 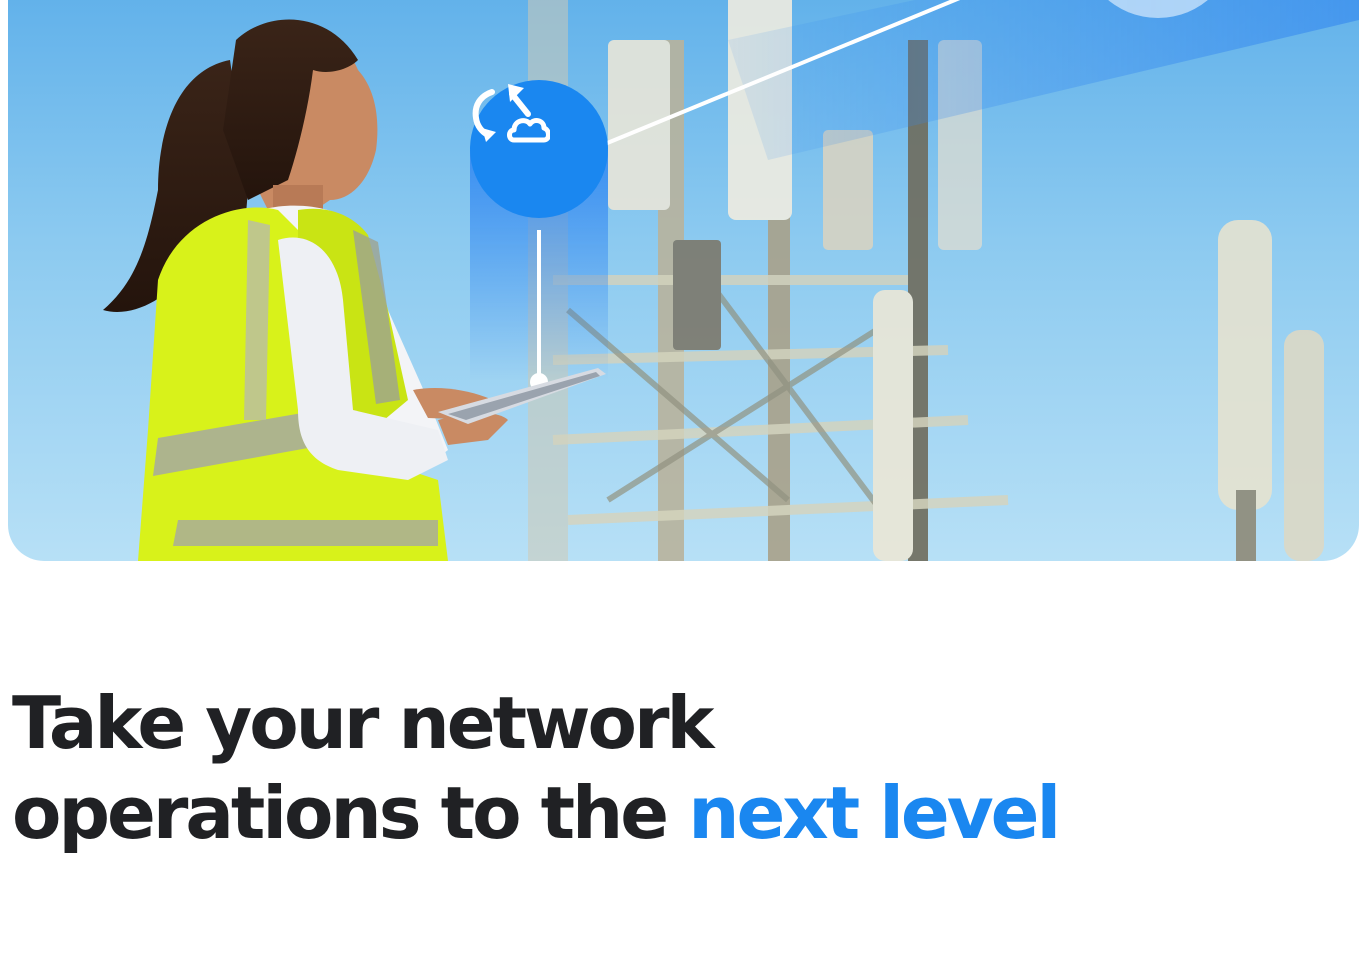 I want to click on cloud-sync-badge, so click(x=539, y=149).